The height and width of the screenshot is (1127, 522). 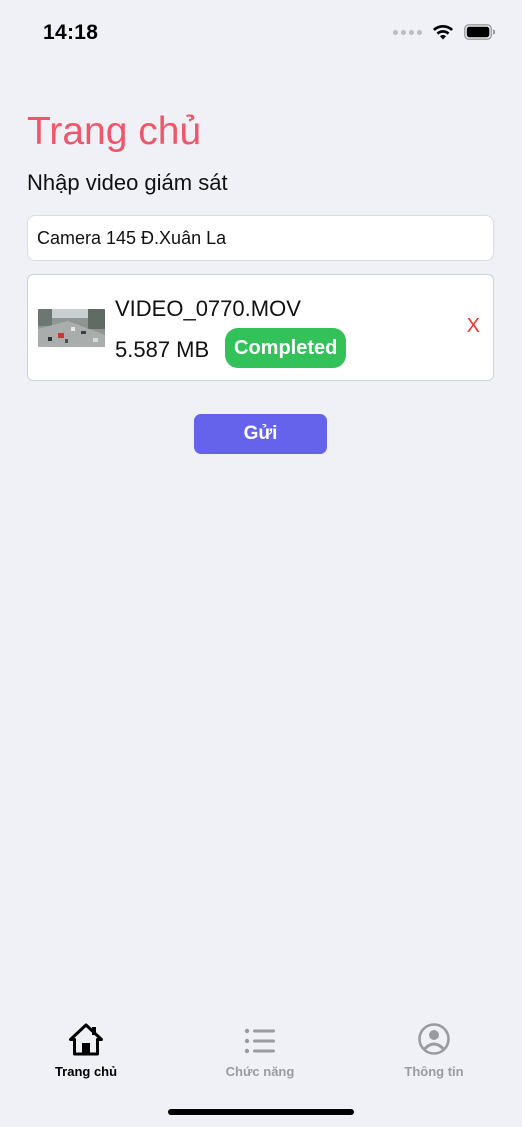 I want to click on tab-info: Thông tin, so click(x=434, y=1048).